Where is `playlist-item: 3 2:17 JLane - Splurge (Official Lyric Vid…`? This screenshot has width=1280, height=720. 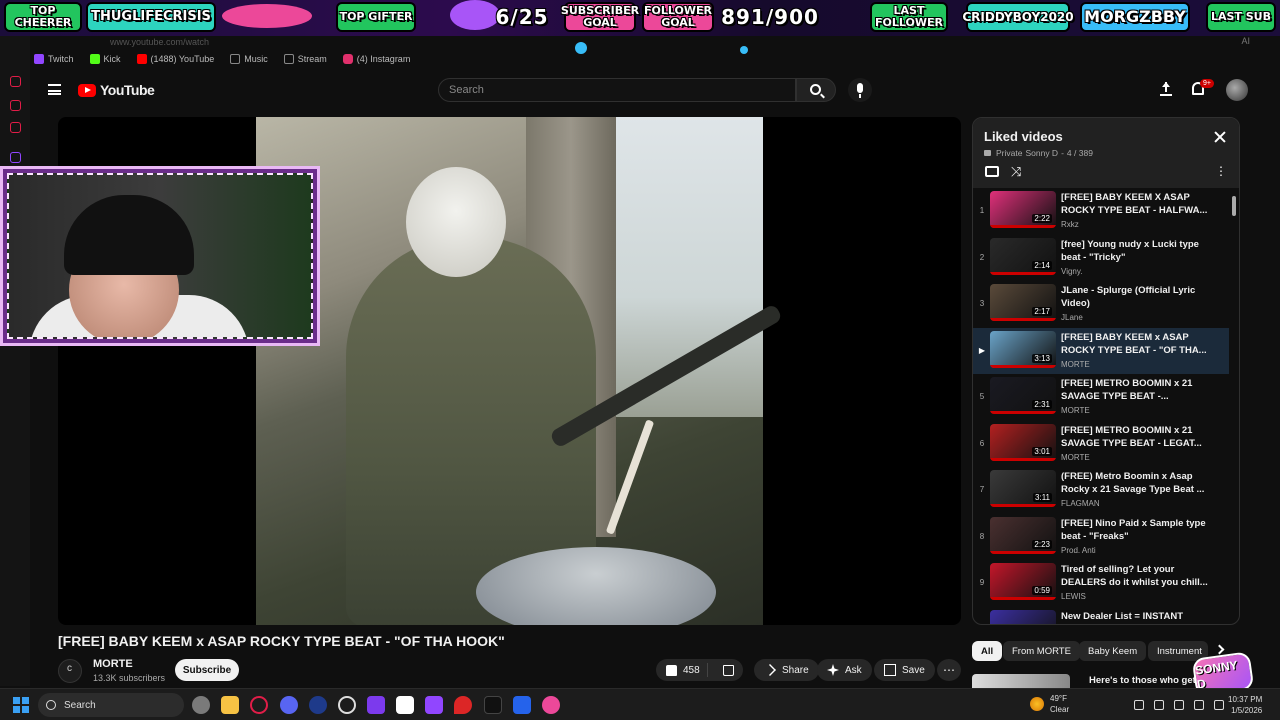 playlist-item: 3 2:17 JLane - Splurge (Official Lyric Vid… is located at coordinates (1101, 304).